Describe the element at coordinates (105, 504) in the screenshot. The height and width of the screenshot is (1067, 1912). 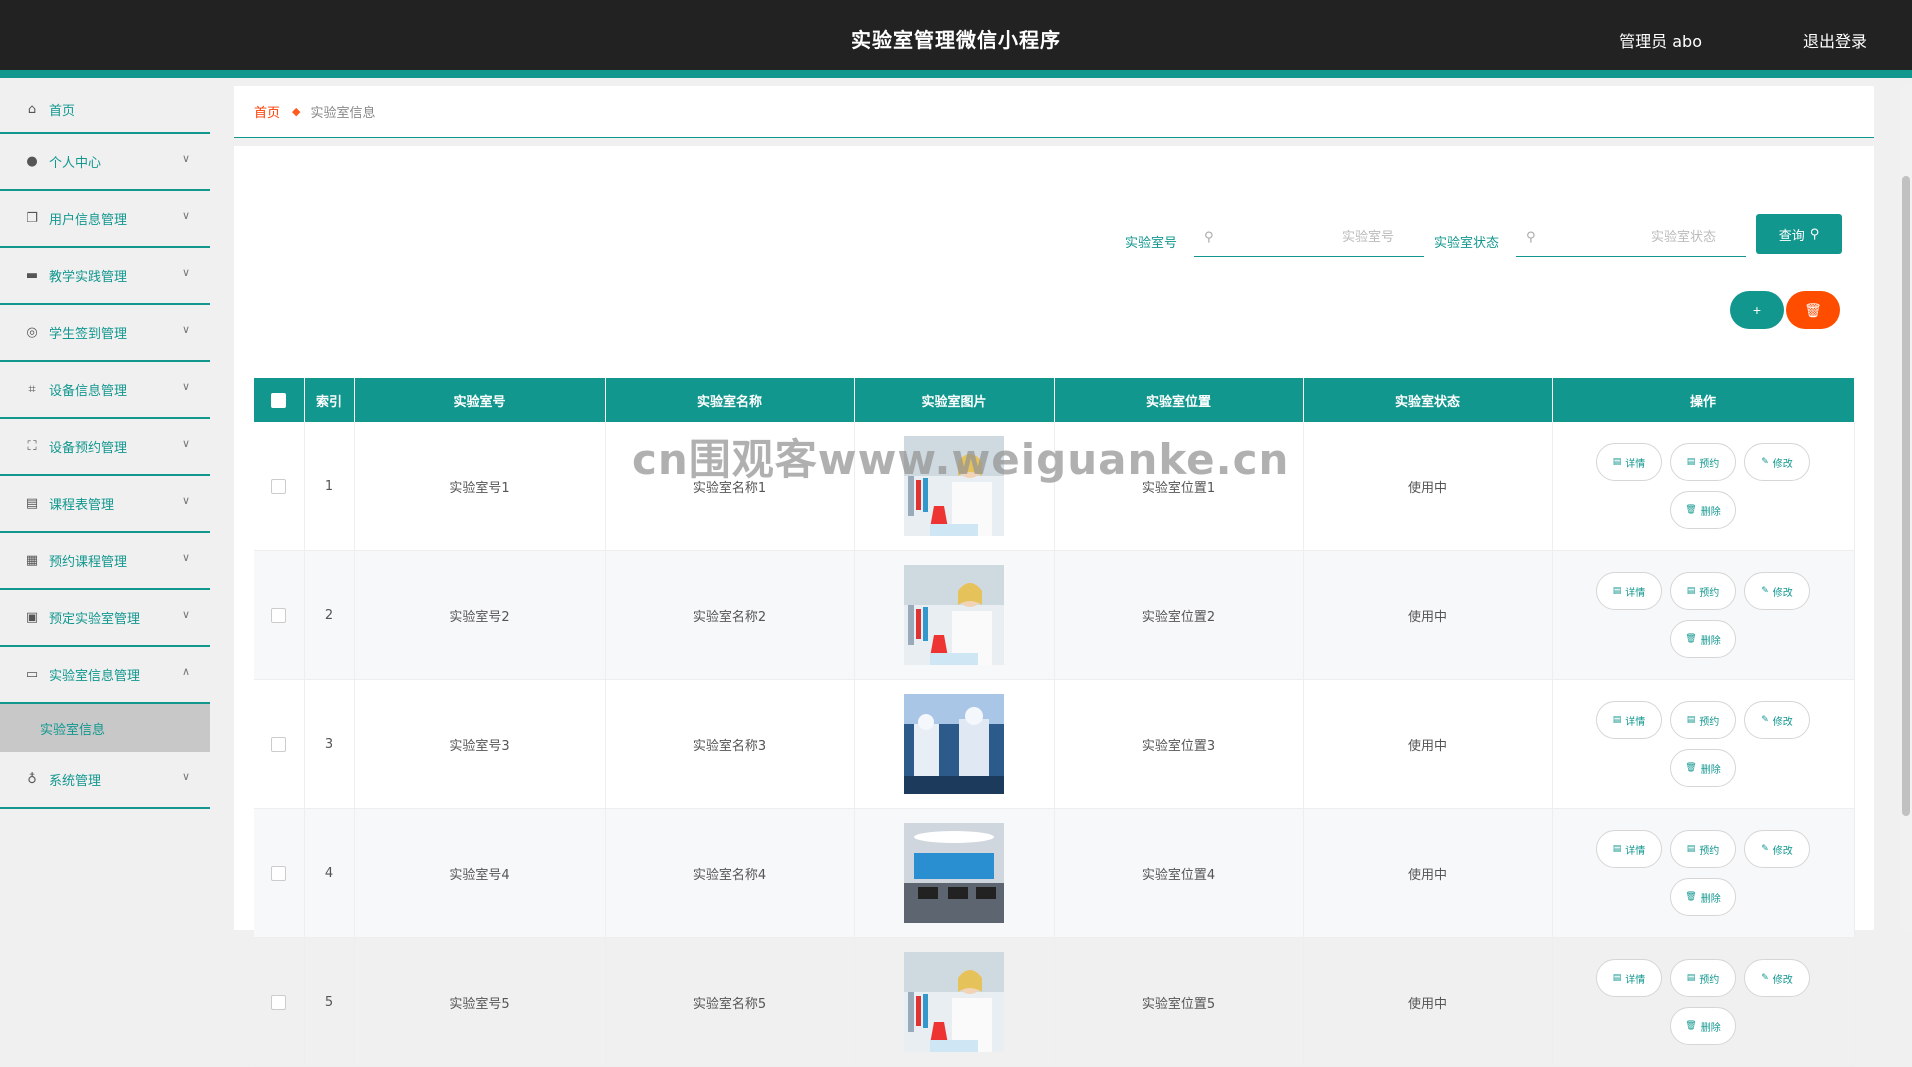
I see `sidebar-item-7: ▤ 课程表管理 ∨` at that location.